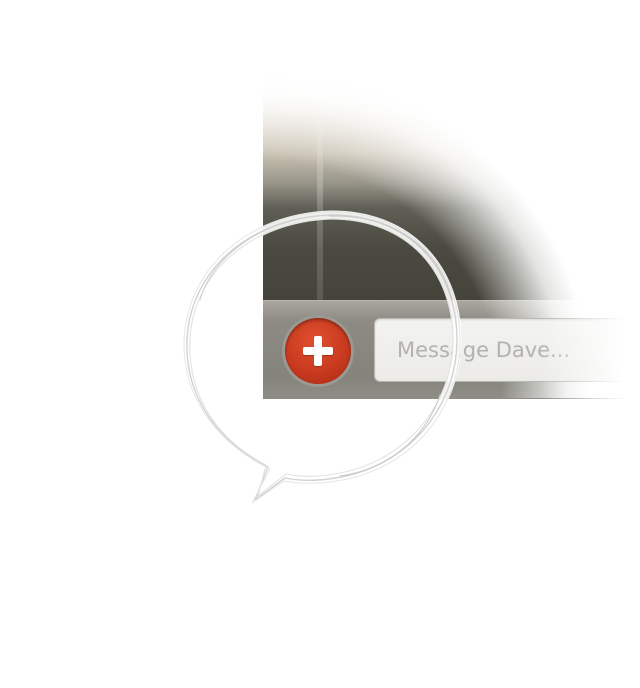 The width and height of the screenshot is (640, 688). Describe the element at coordinates (507, 350) in the screenshot. I see `message-input` at that location.